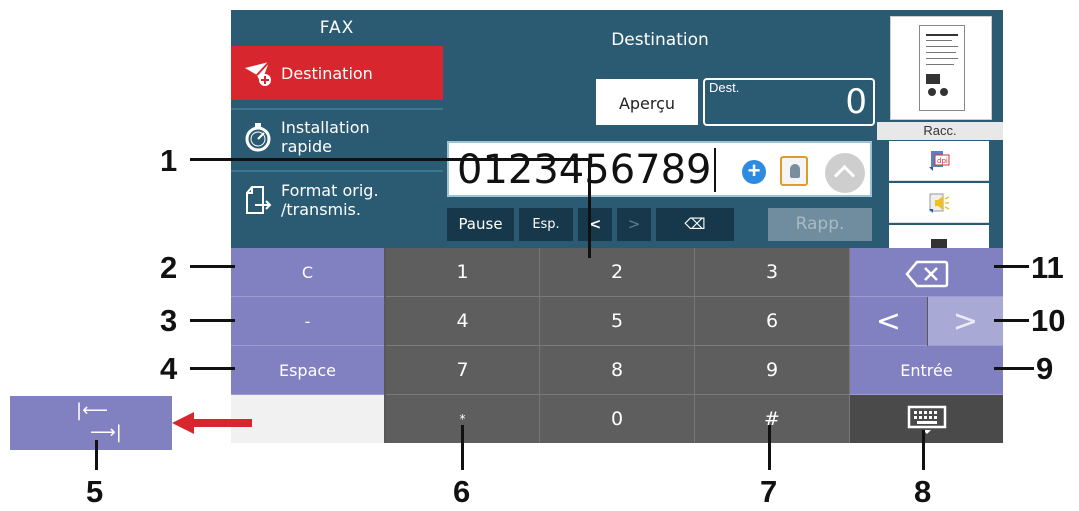 This screenshot has height=511, width=1079. I want to click on digit-7-key: 7, so click(463, 370).